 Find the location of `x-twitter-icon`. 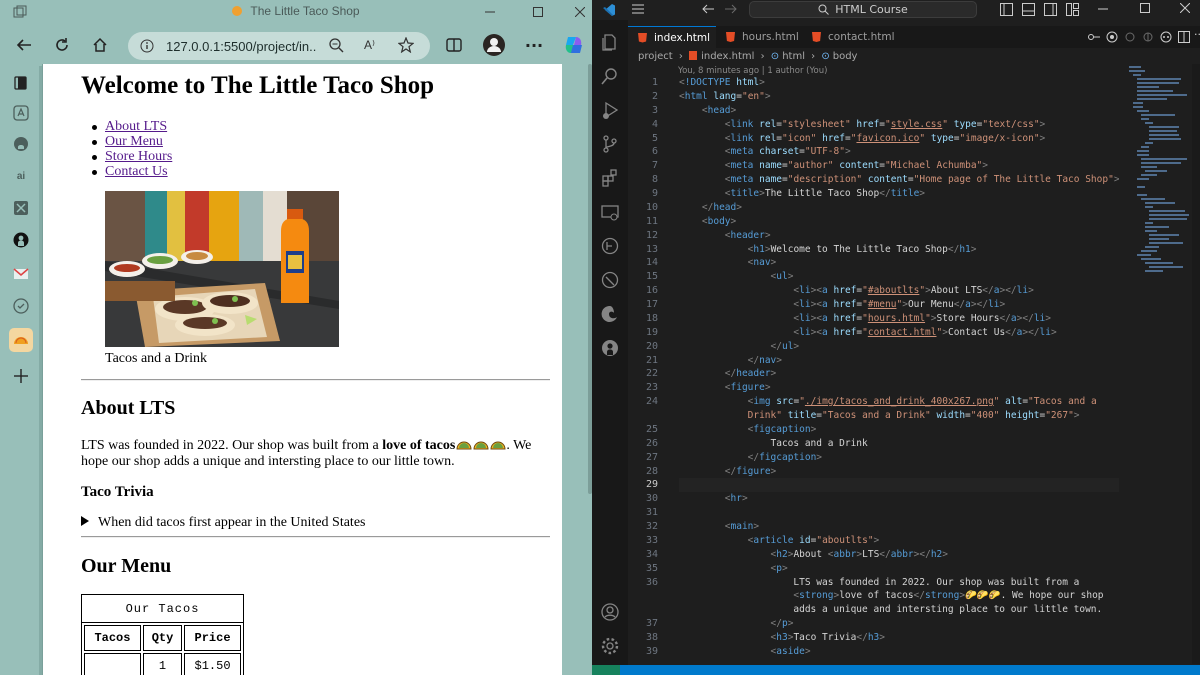

x-twitter-icon is located at coordinates (21, 208).